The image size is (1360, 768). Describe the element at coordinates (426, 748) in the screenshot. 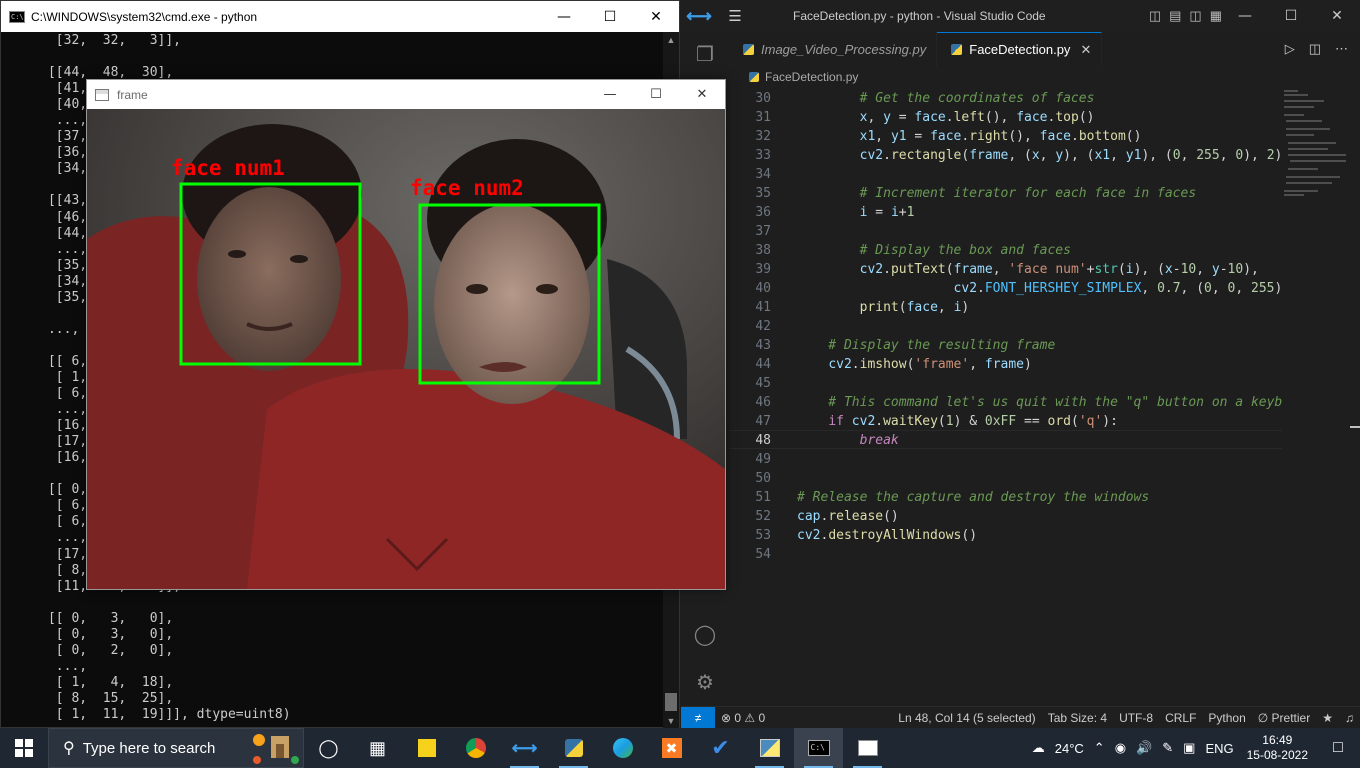

I see `sticky-notes-icon` at that location.